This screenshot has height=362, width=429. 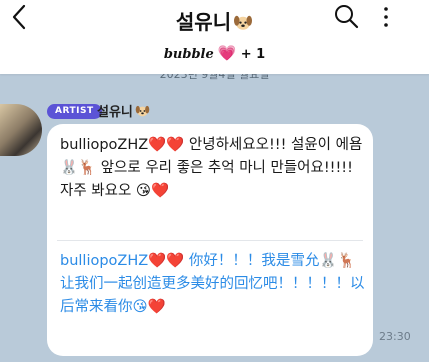 I want to click on bubble-logo-text: bubble, so click(x=188, y=54).